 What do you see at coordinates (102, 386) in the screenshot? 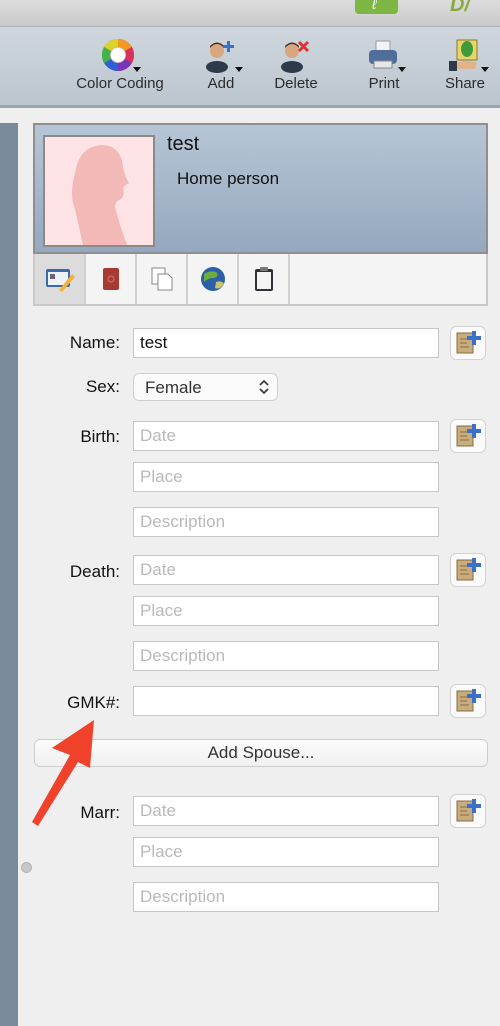
I see `sex-label: Sex:` at bounding box center [102, 386].